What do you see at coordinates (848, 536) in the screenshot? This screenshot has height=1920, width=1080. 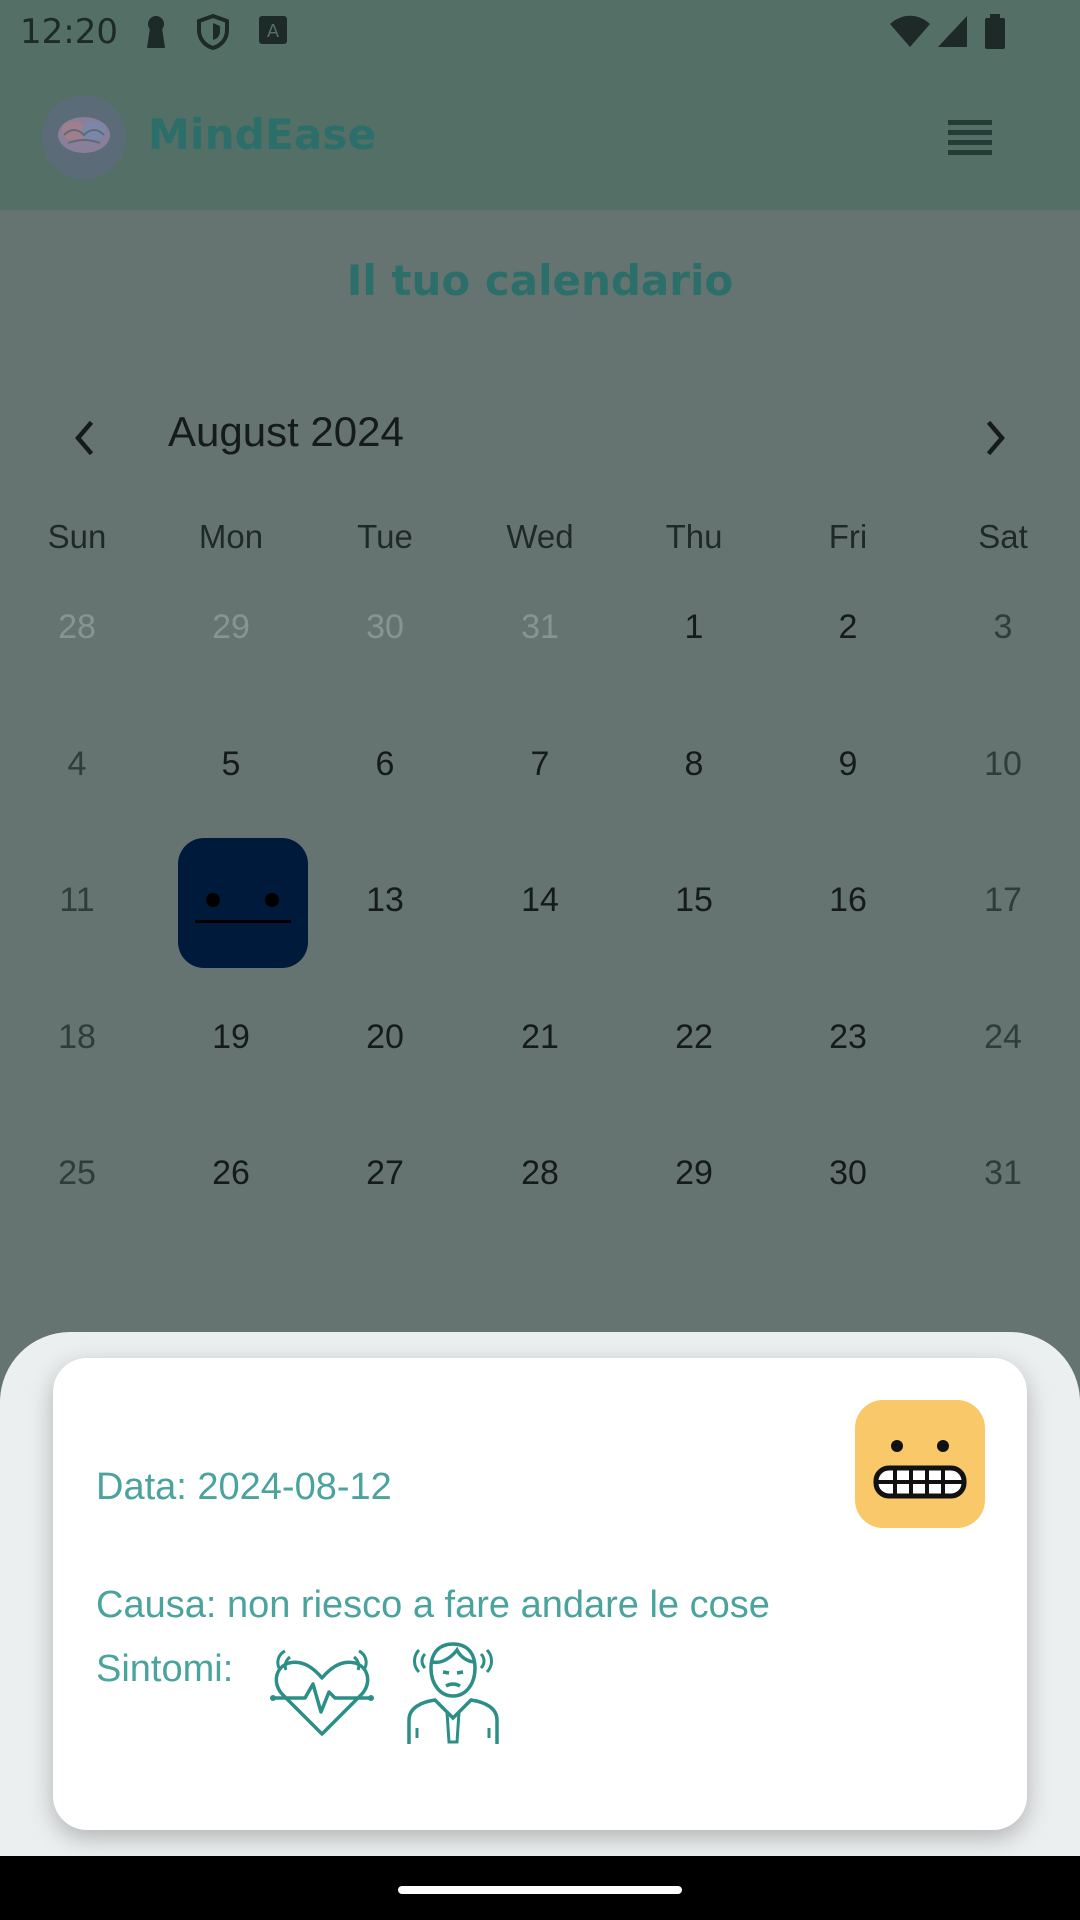 I see `weekday-label: Fri` at bounding box center [848, 536].